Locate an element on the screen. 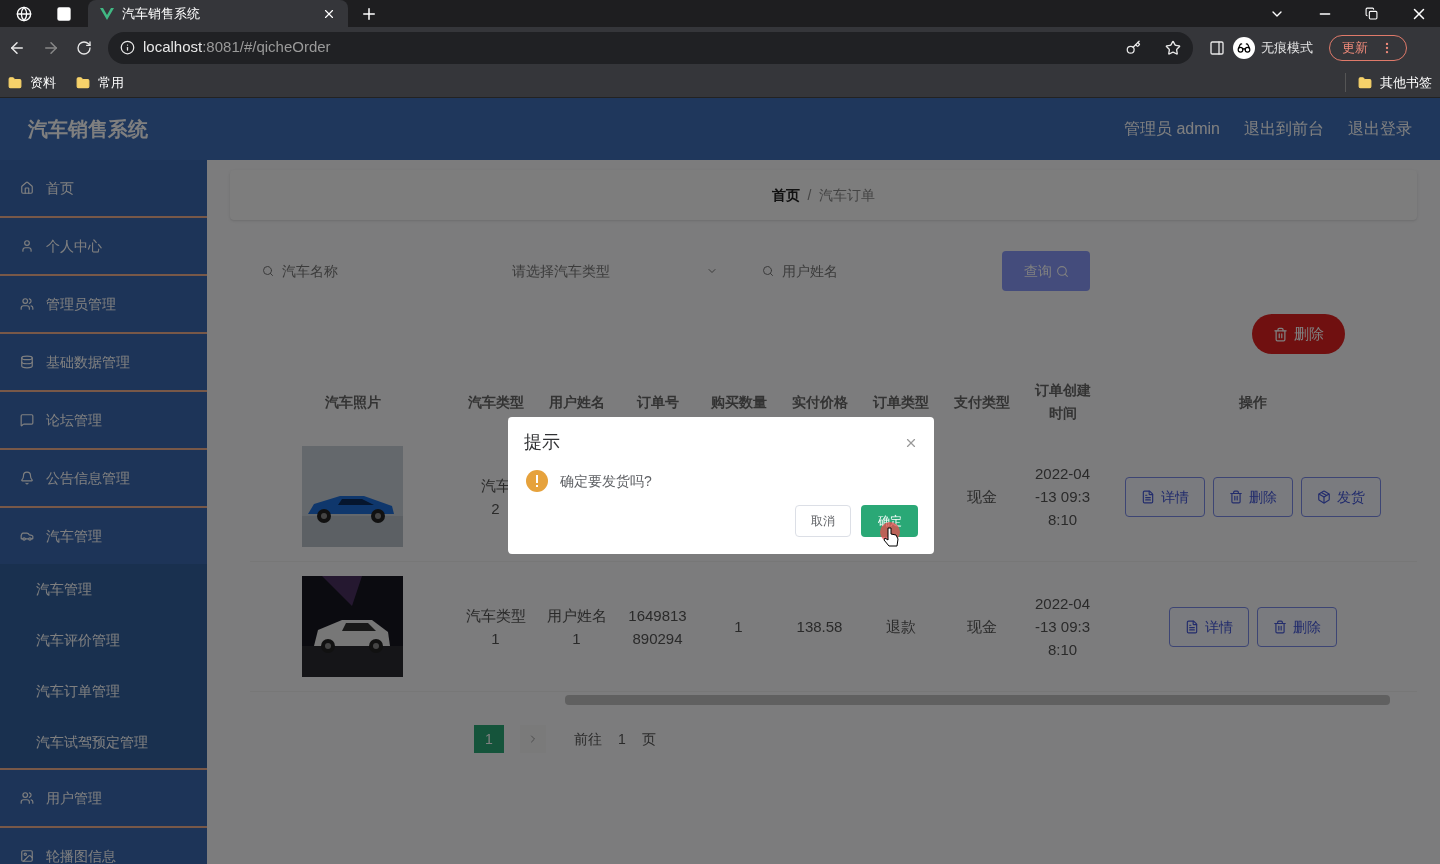  column-header: 订单创建时间 is located at coordinates (1062, 402).